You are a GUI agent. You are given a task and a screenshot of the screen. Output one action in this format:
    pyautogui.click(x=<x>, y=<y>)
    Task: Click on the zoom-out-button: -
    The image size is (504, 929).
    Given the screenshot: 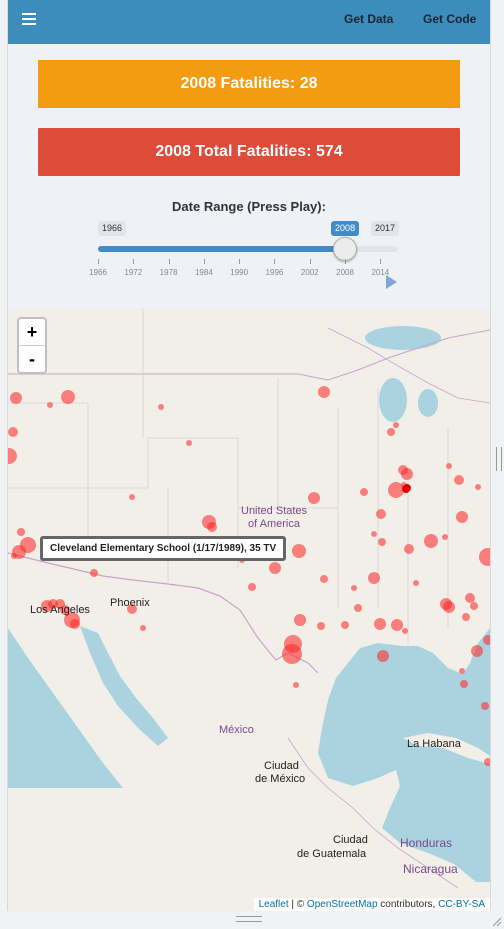 What is the action you would take?
    pyautogui.click(x=32, y=359)
    